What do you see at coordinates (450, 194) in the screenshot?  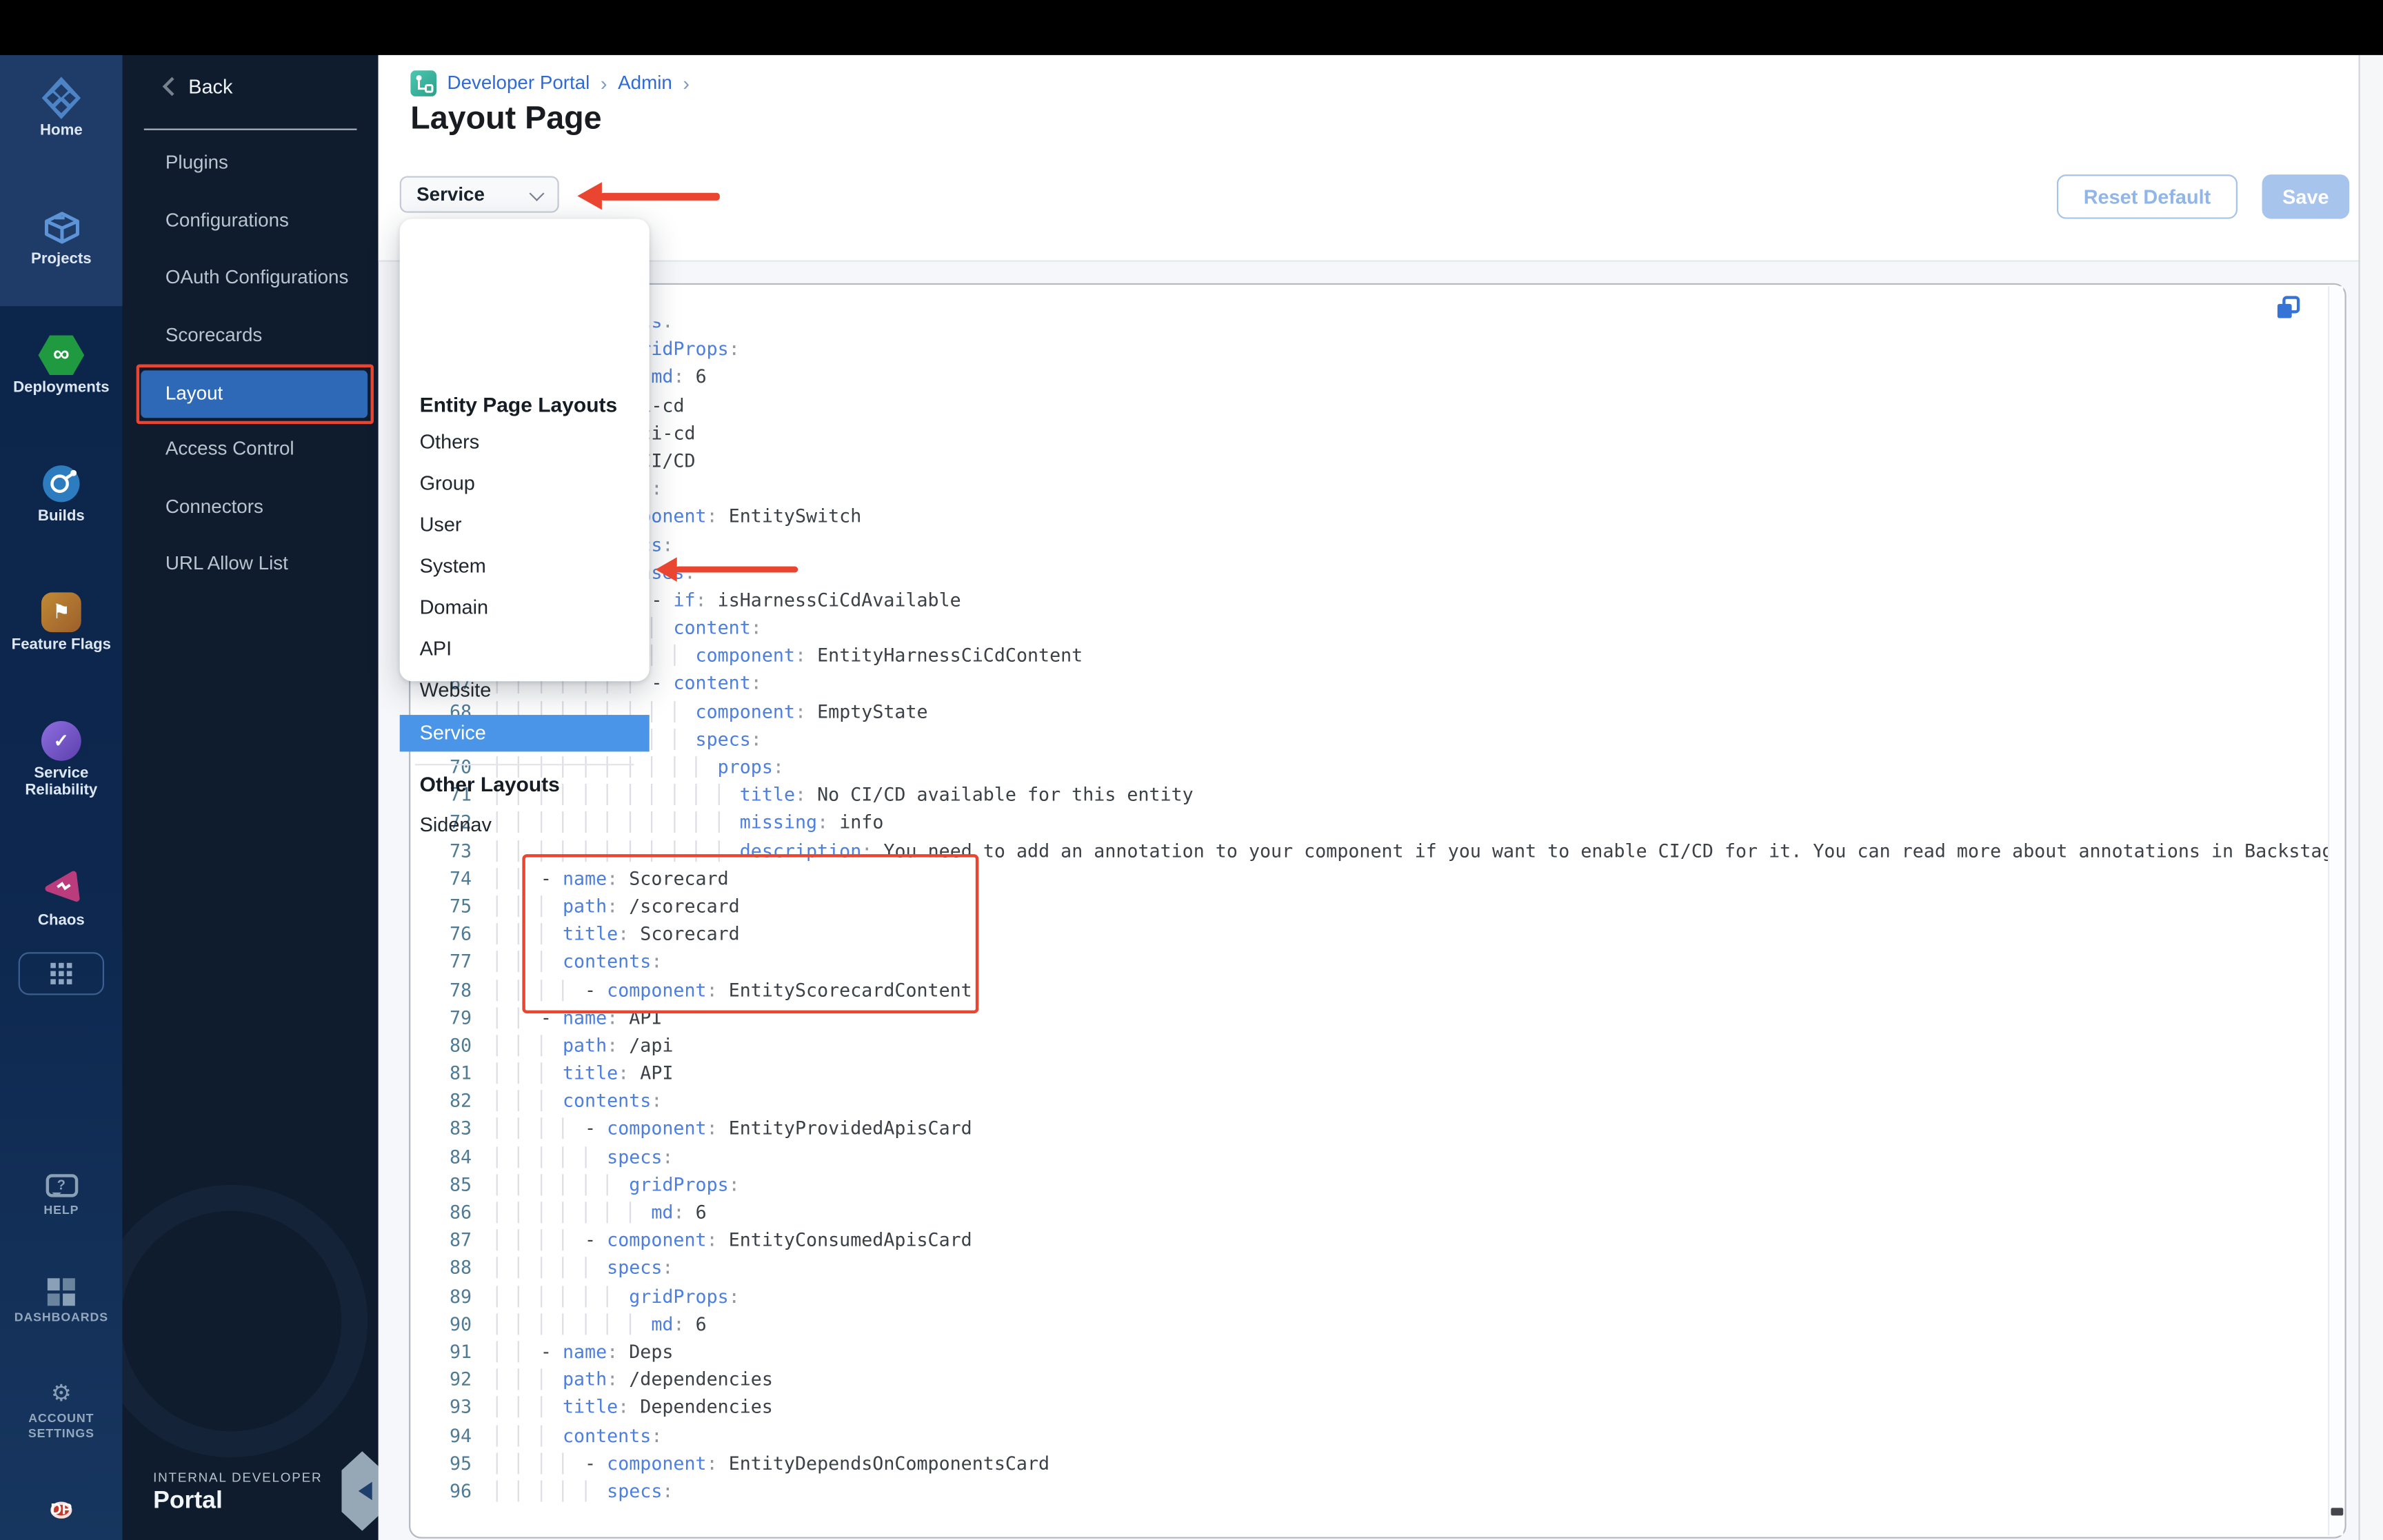 I see `entity-type-select-value: Service` at bounding box center [450, 194].